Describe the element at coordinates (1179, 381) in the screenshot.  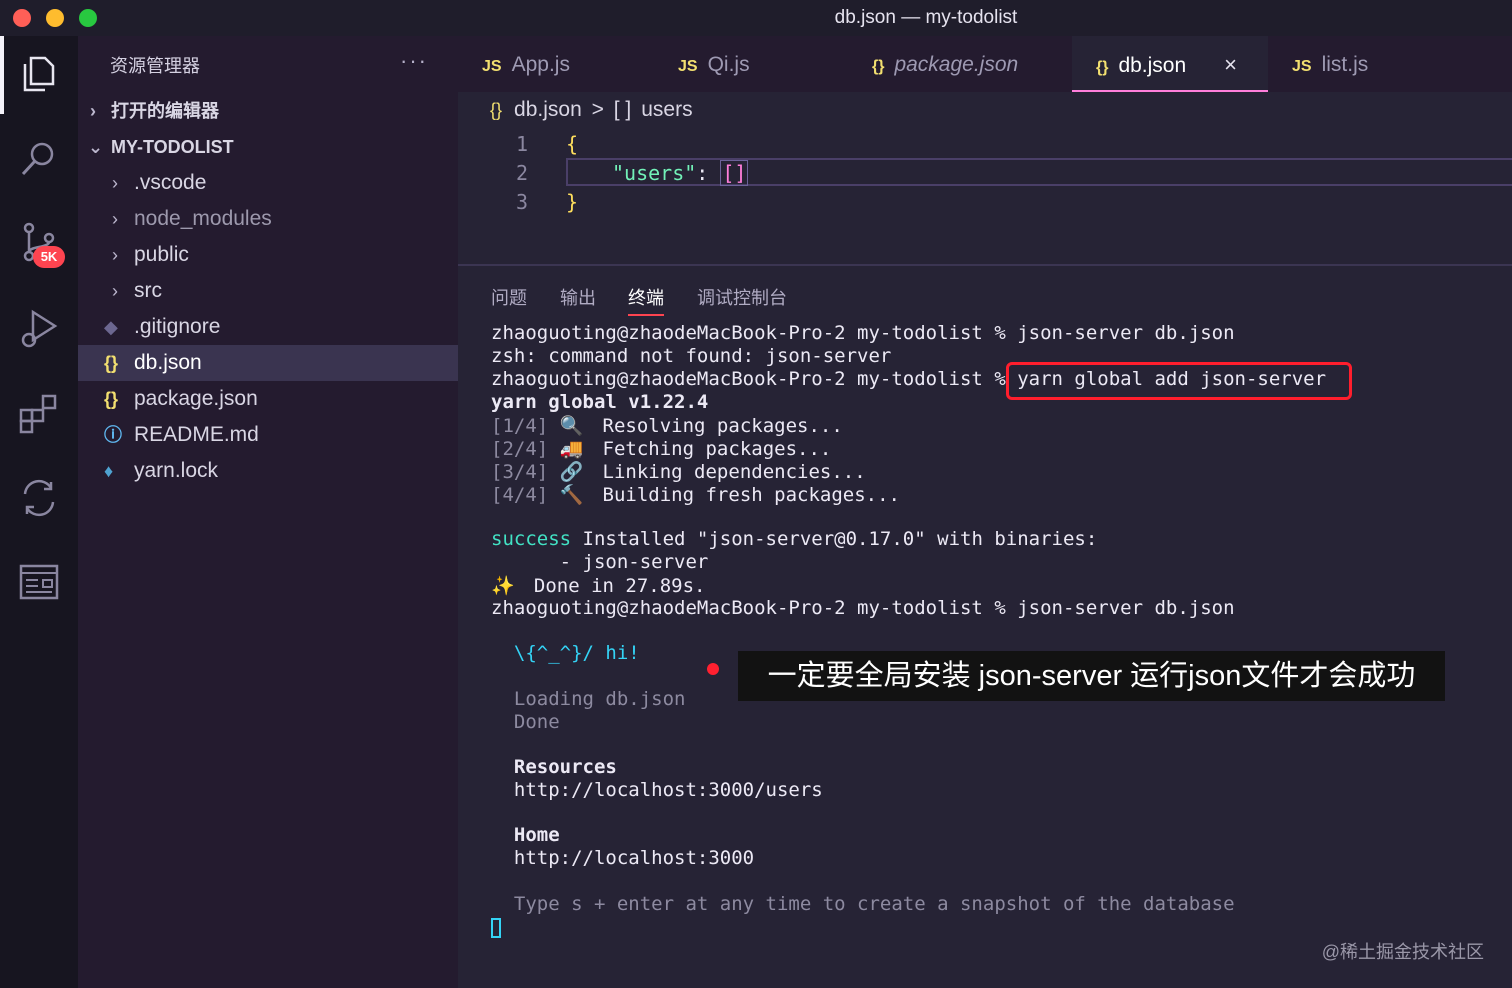
I see `highlight-box` at that location.